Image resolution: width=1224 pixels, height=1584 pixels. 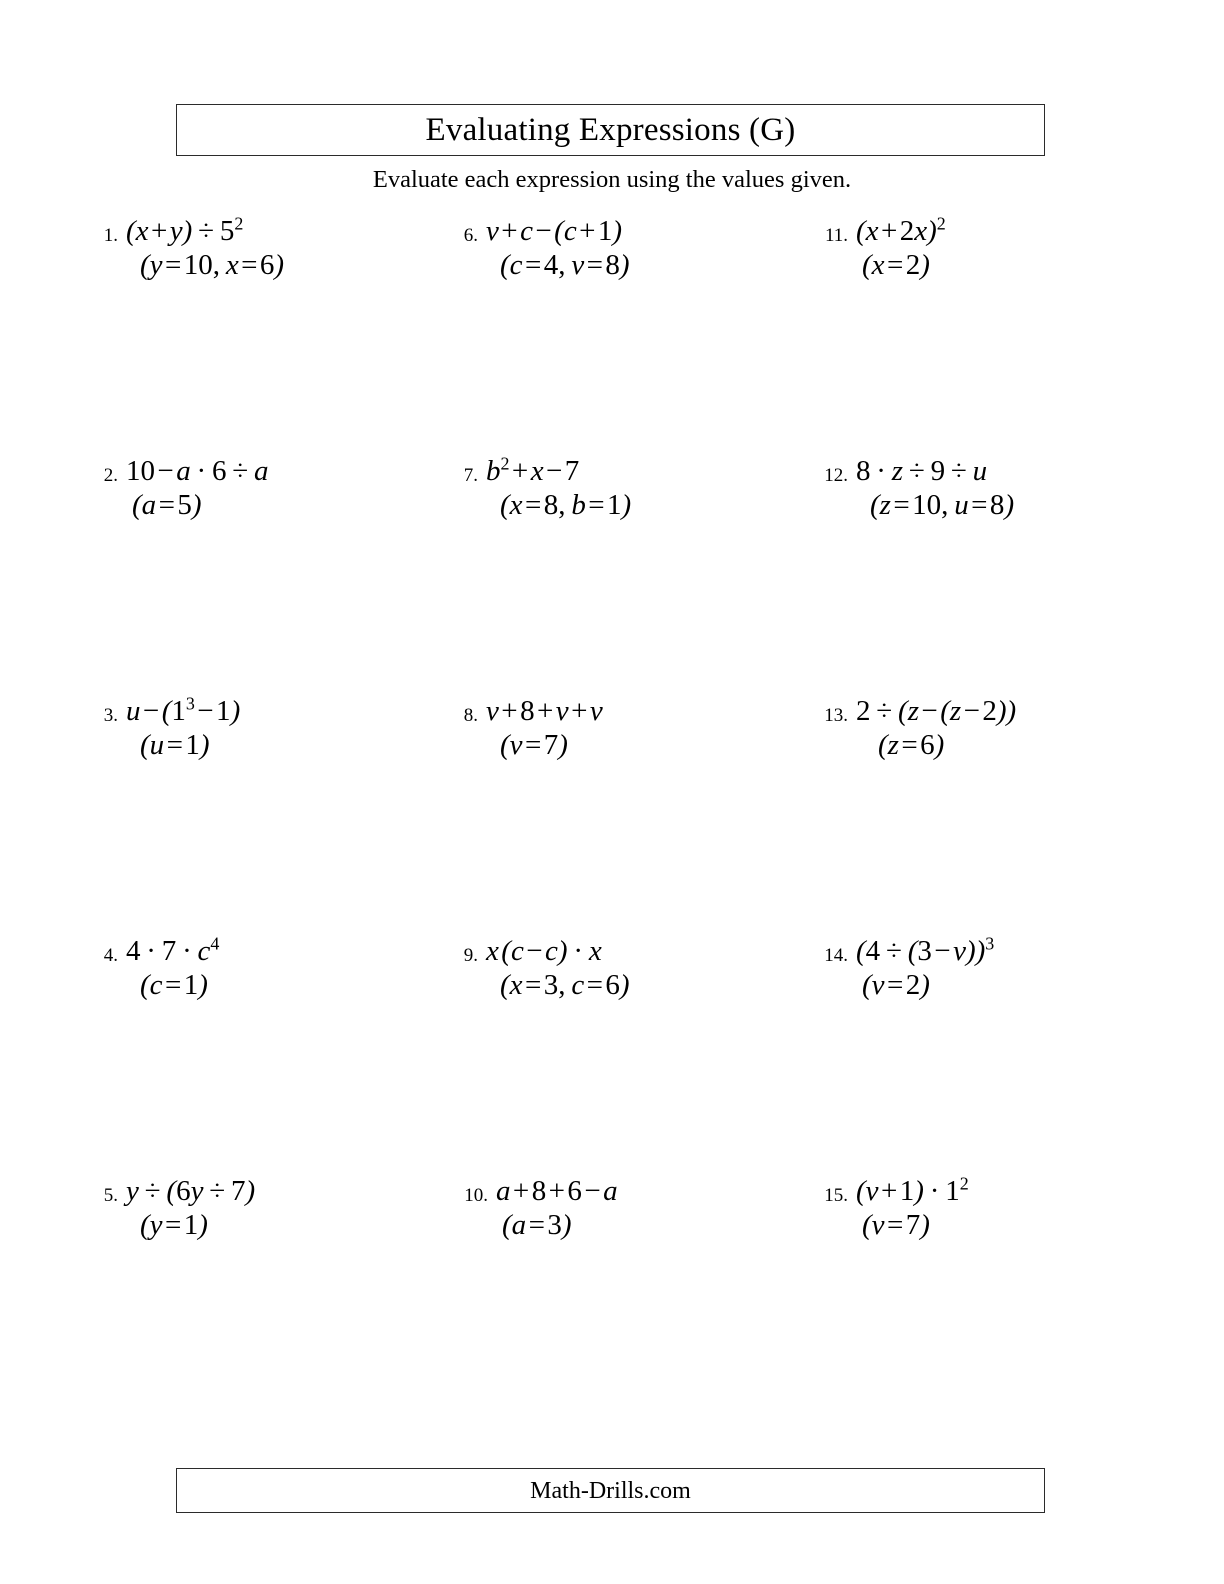 I want to click on problem-expression: 8 · z ÷ 9 ÷ u, so click(x=922, y=471).